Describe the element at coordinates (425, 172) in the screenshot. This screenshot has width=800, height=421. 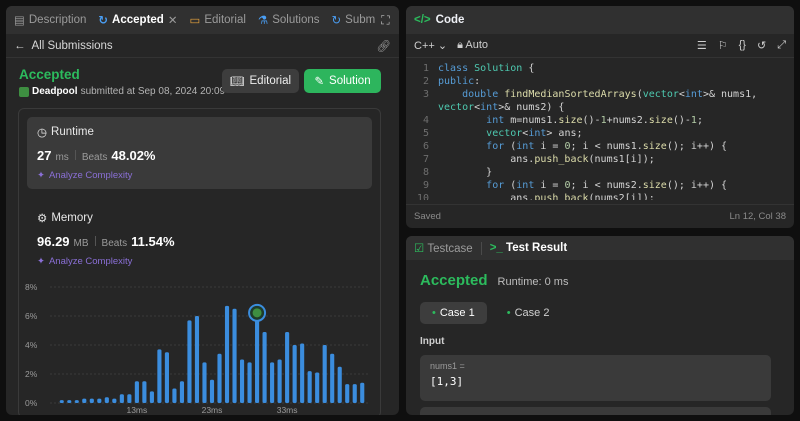
I see `line-number: 8` at that location.